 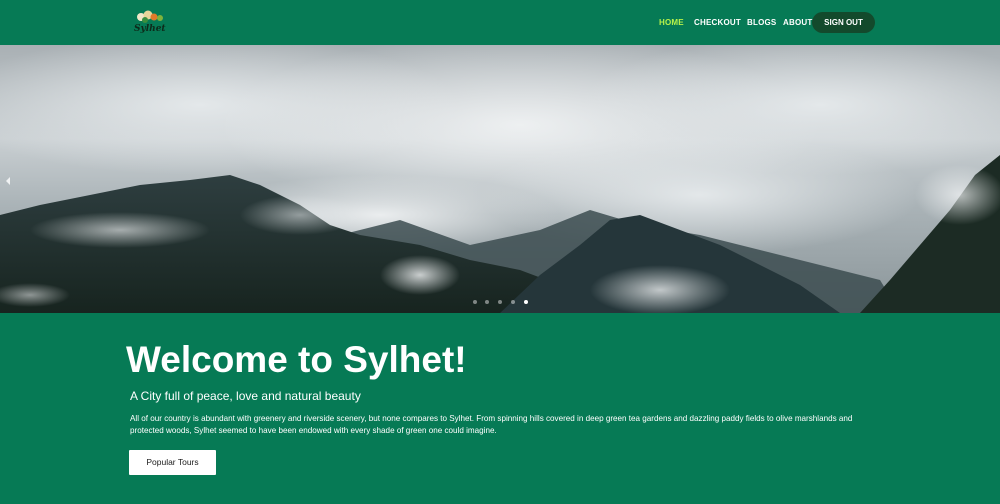 I want to click on page-title: Welcome to Sylhet!, so click(x=296, y=359).